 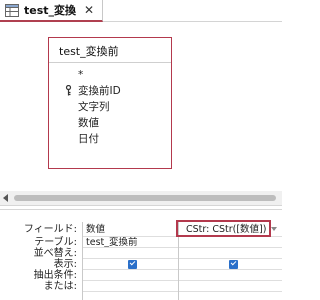 I want to click on row-label-criteria: 抽出条件:, so click(x=55, y=275).